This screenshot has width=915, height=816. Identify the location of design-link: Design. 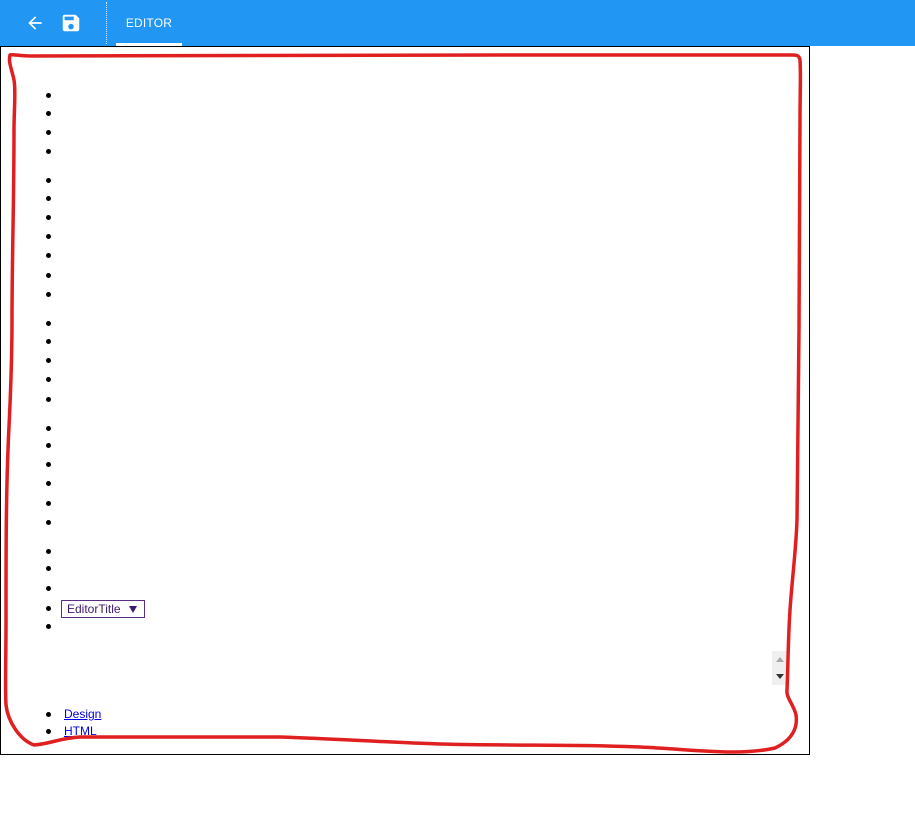
(82, 714).